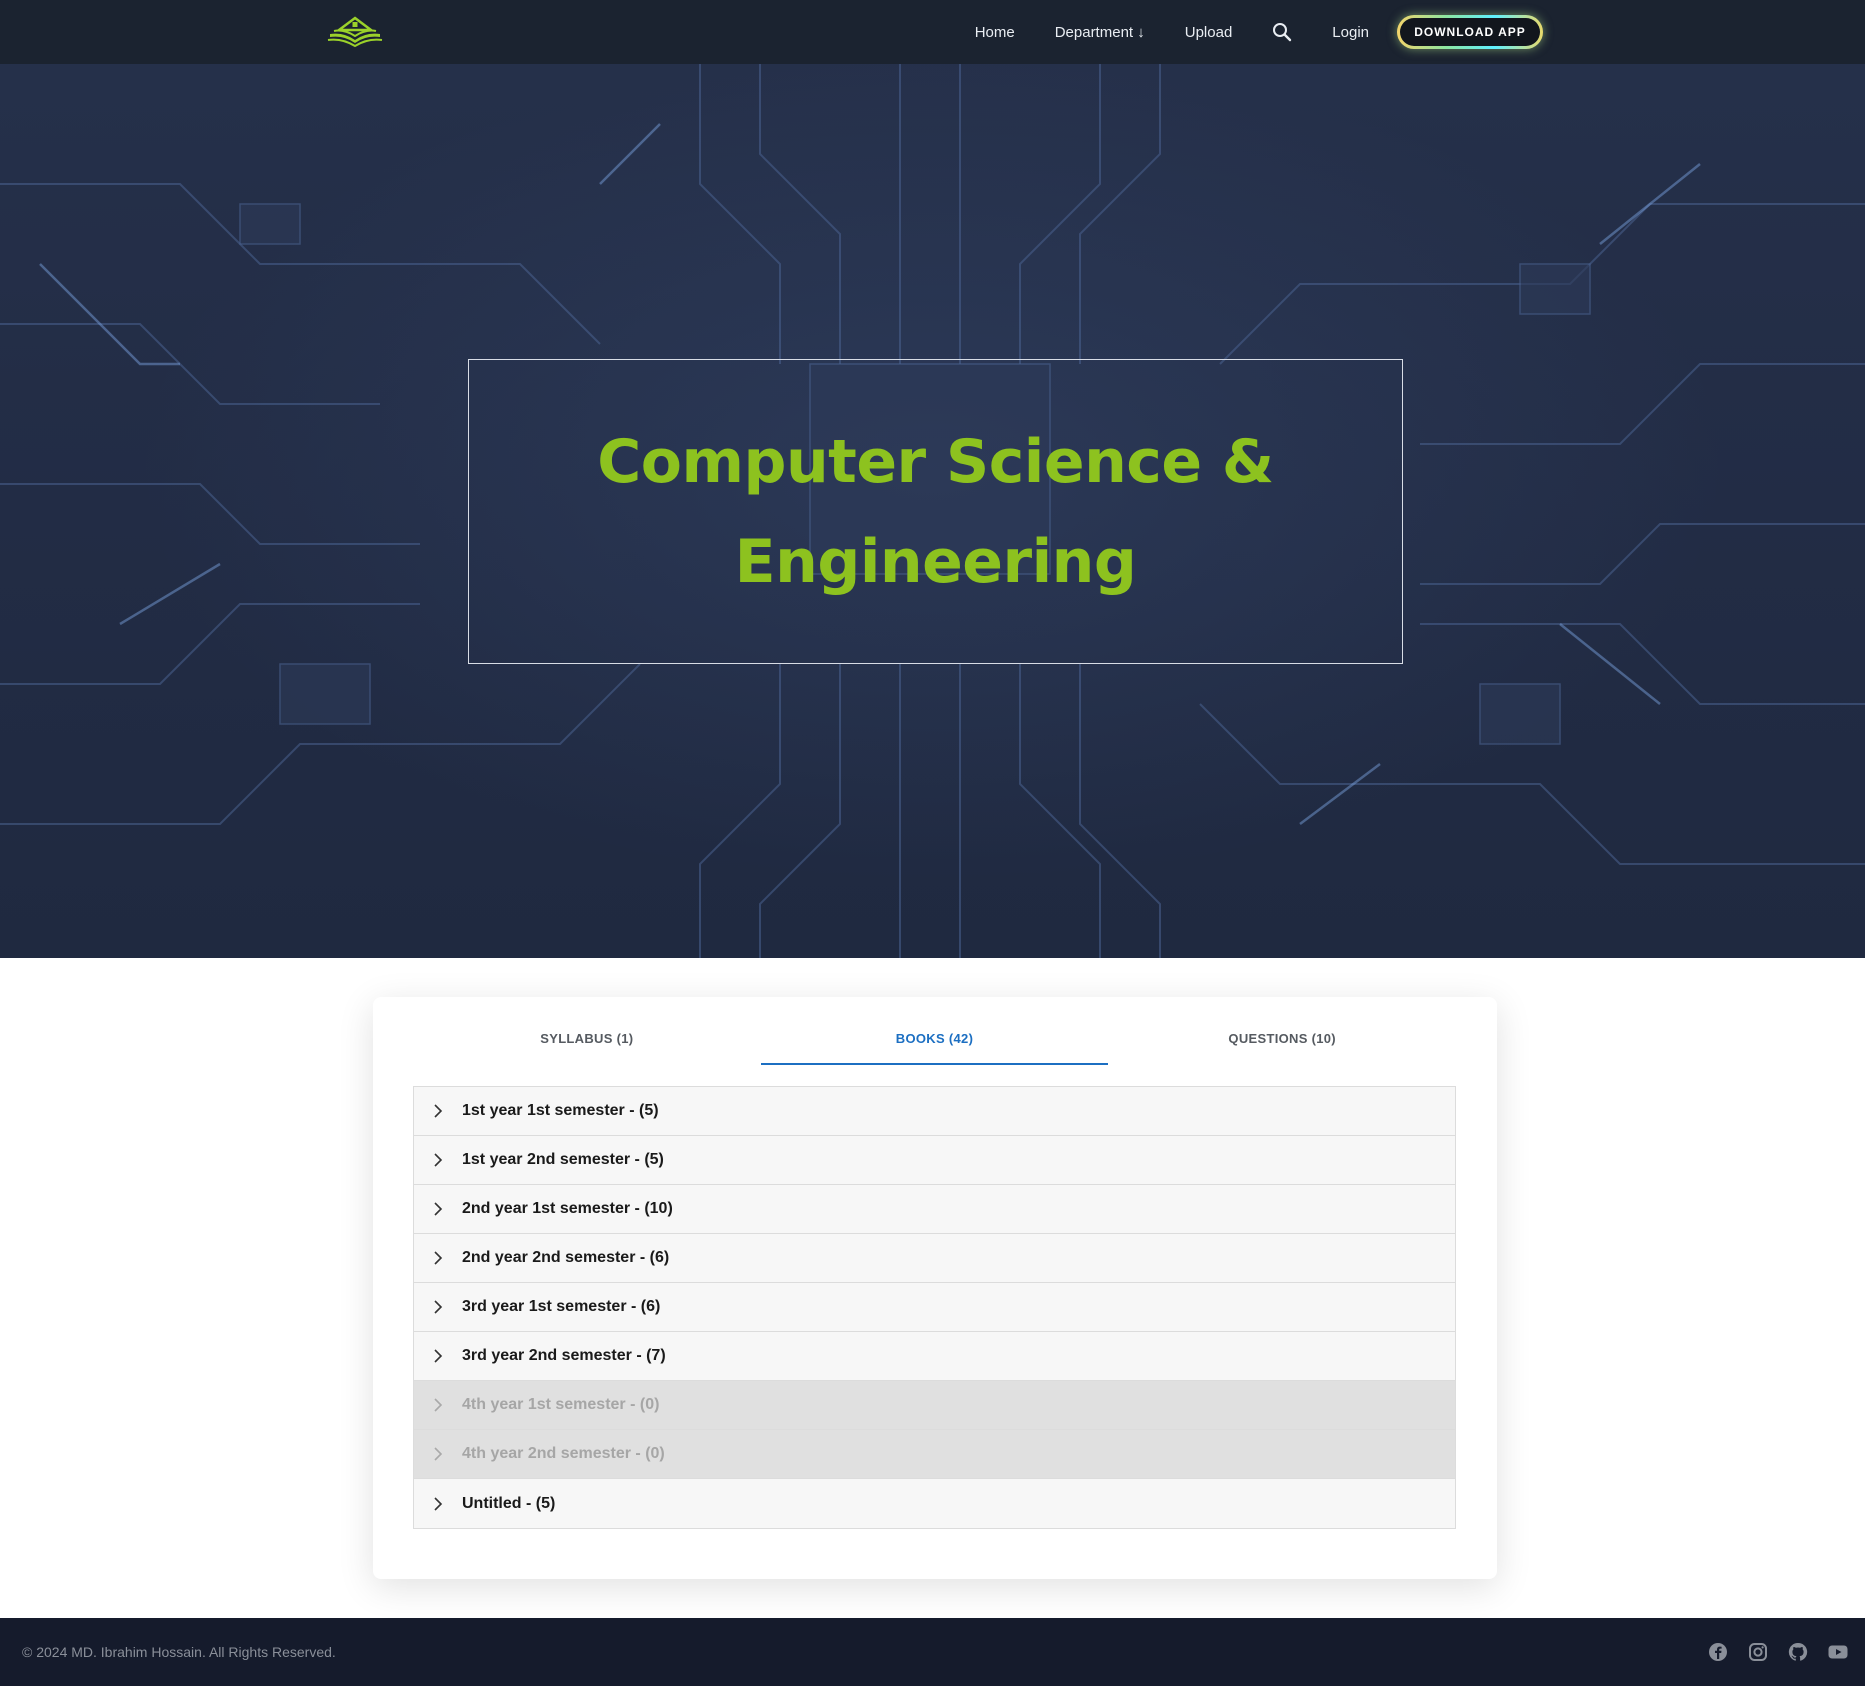 This screenshot has height=1686, width=1865. What do you see at coordinates (1282, 32) in the screenshot?
I see `search-icon` at bounding box center [1282, 32].